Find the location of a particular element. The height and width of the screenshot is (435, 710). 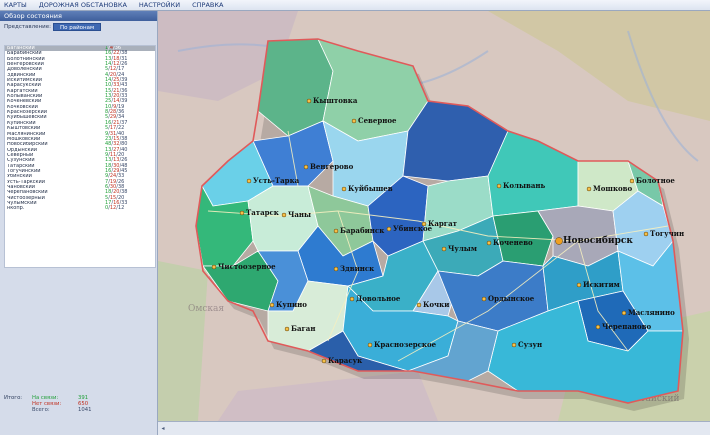

settlement-label: Кочки is located at coordinates (436, 304).